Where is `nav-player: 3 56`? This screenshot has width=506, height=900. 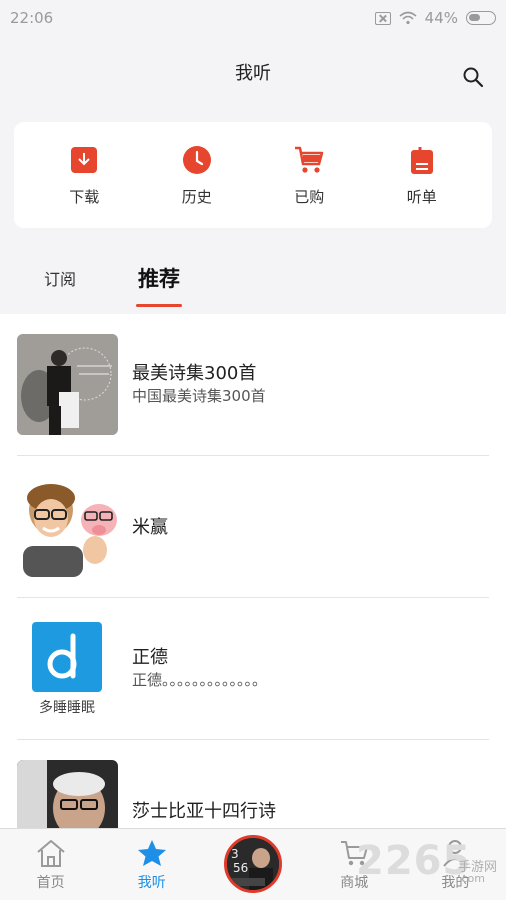 nav-player: 3 56 is located at coordinates (252, 864).